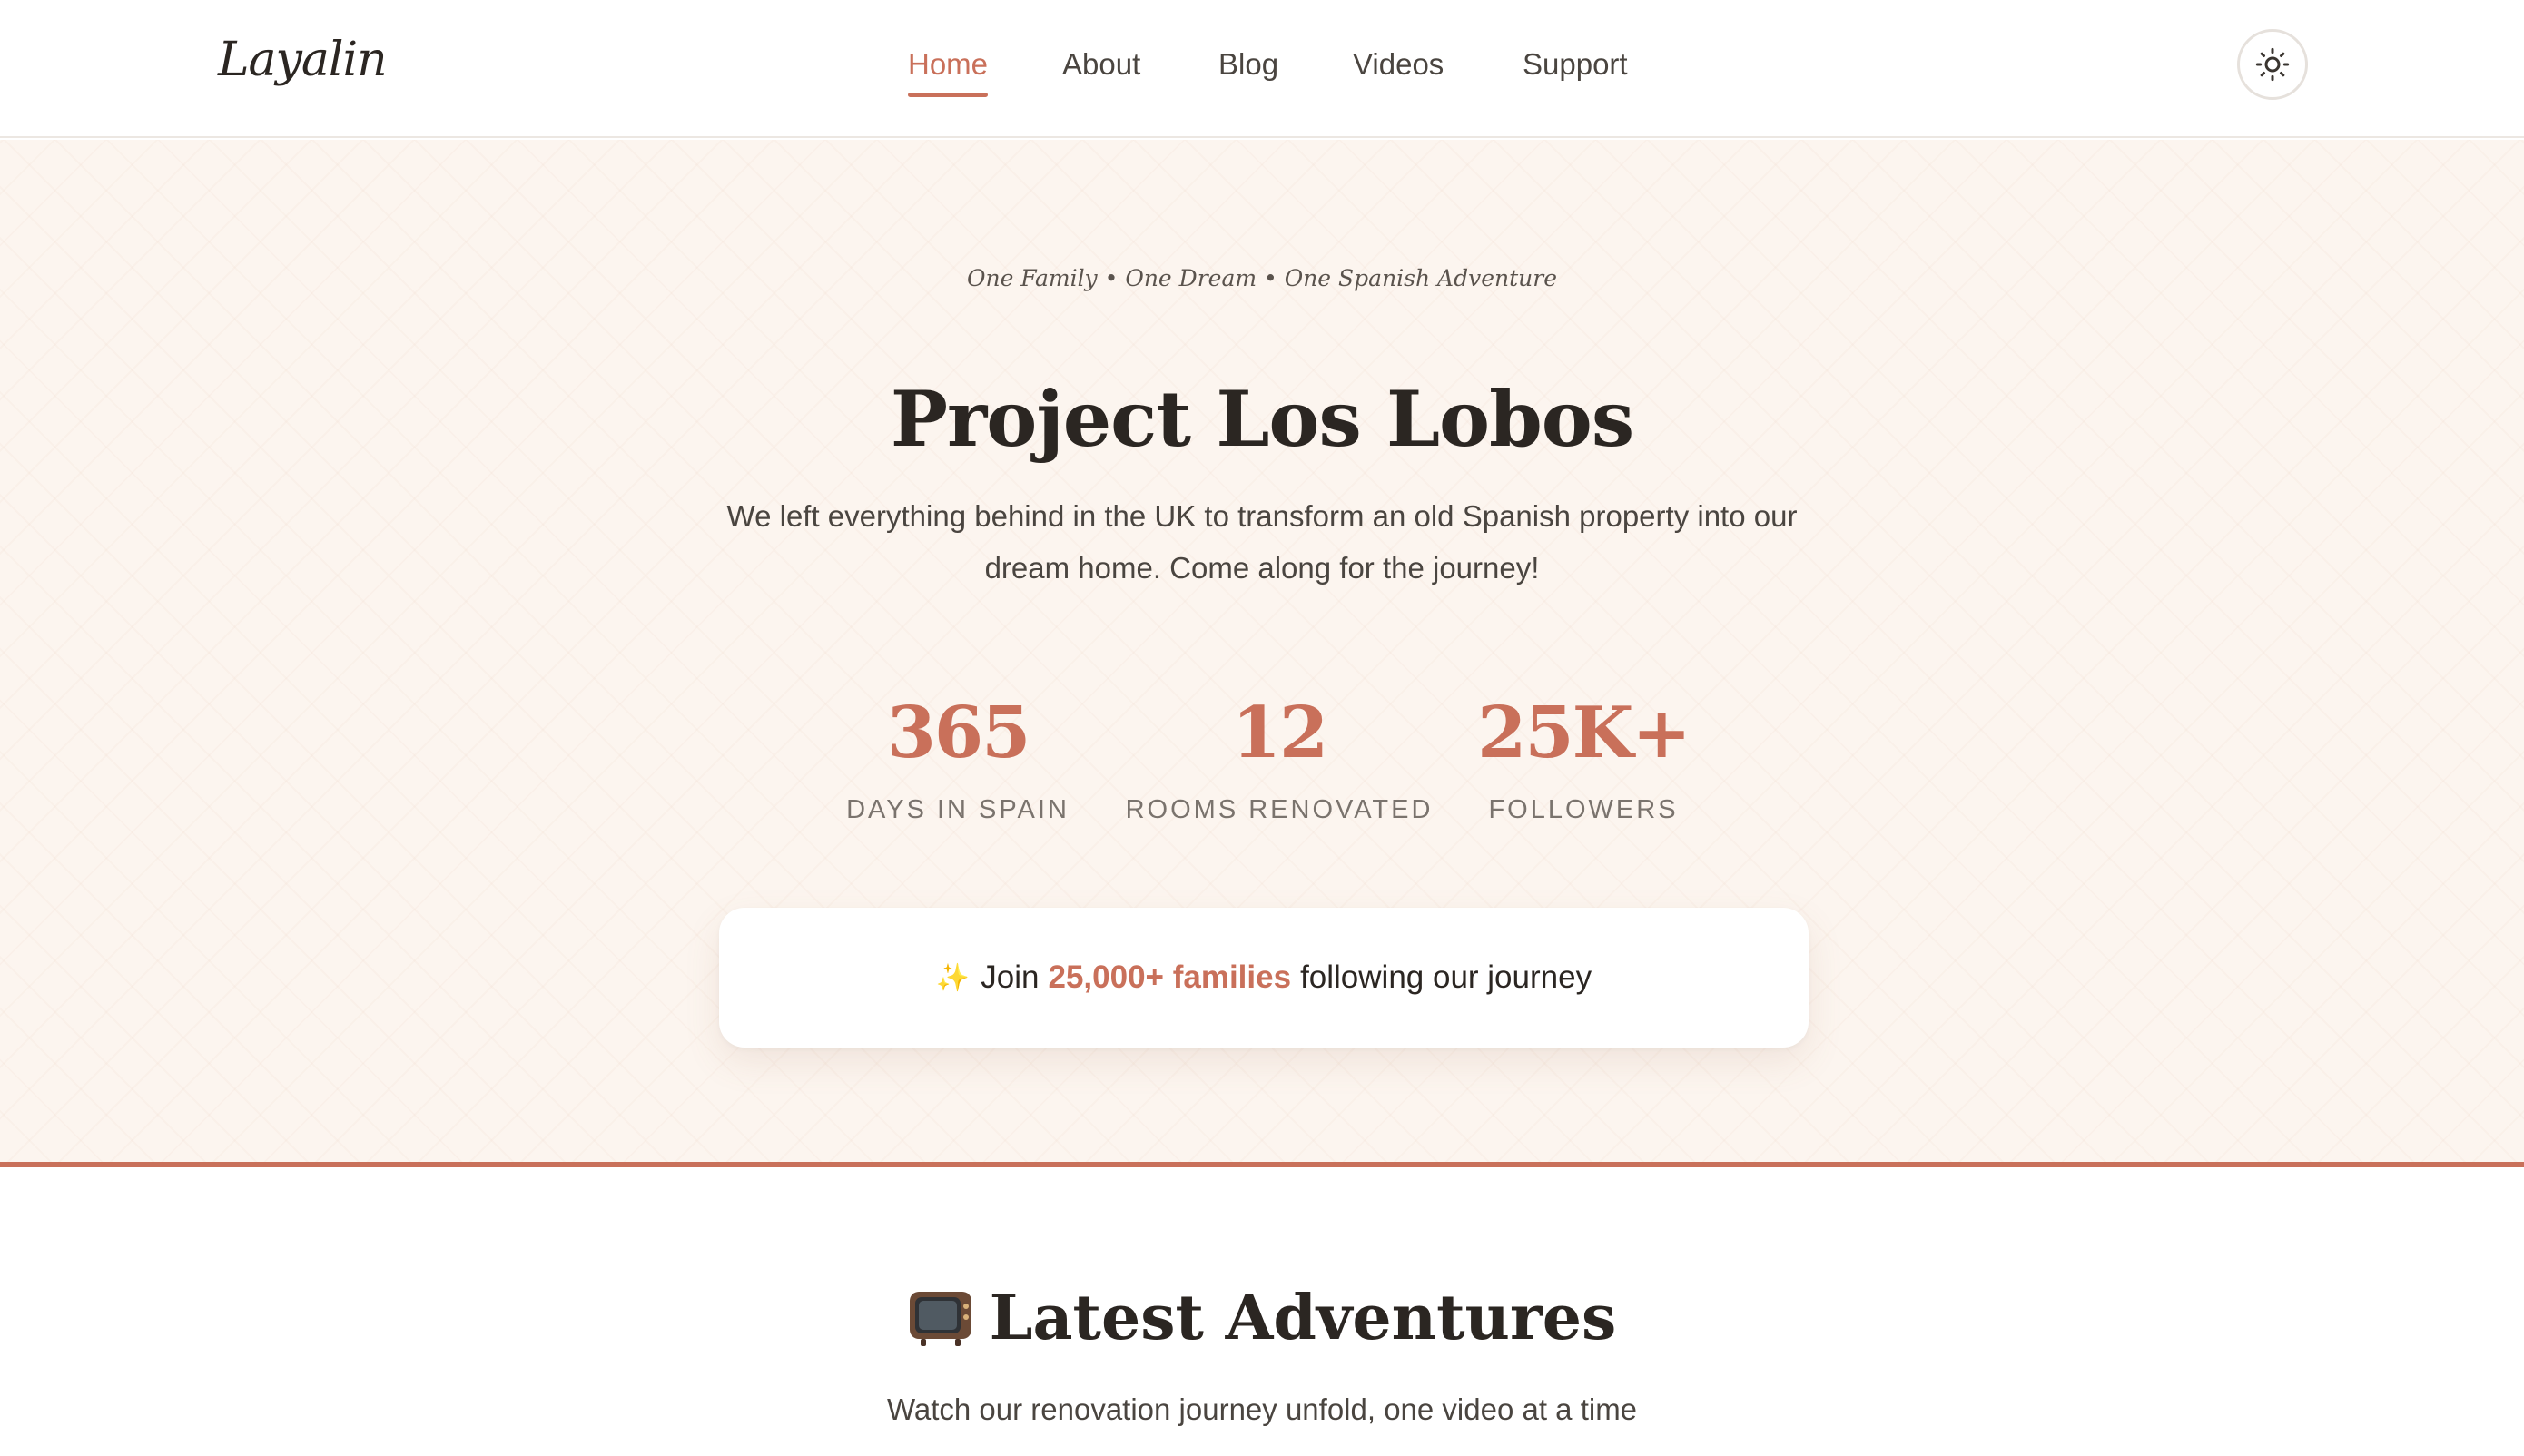  What do you see at coordinates (1399, 64) in the screenshot?
I see `nav-videos: Videos` at bounding box center [1399, 64].